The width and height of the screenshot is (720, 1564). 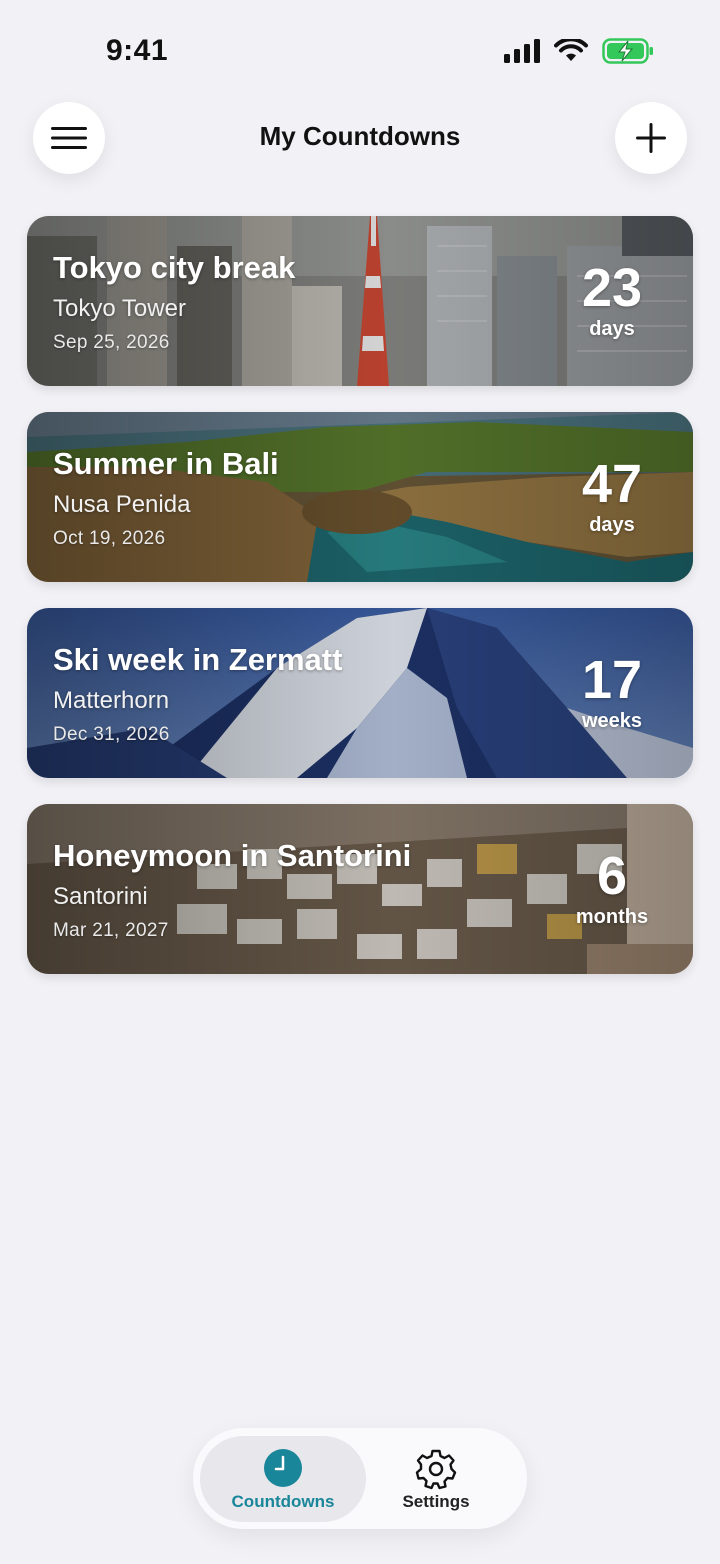 I want to click on countdown-title: Ski week in Zermatt, so click(x=198, y=659).